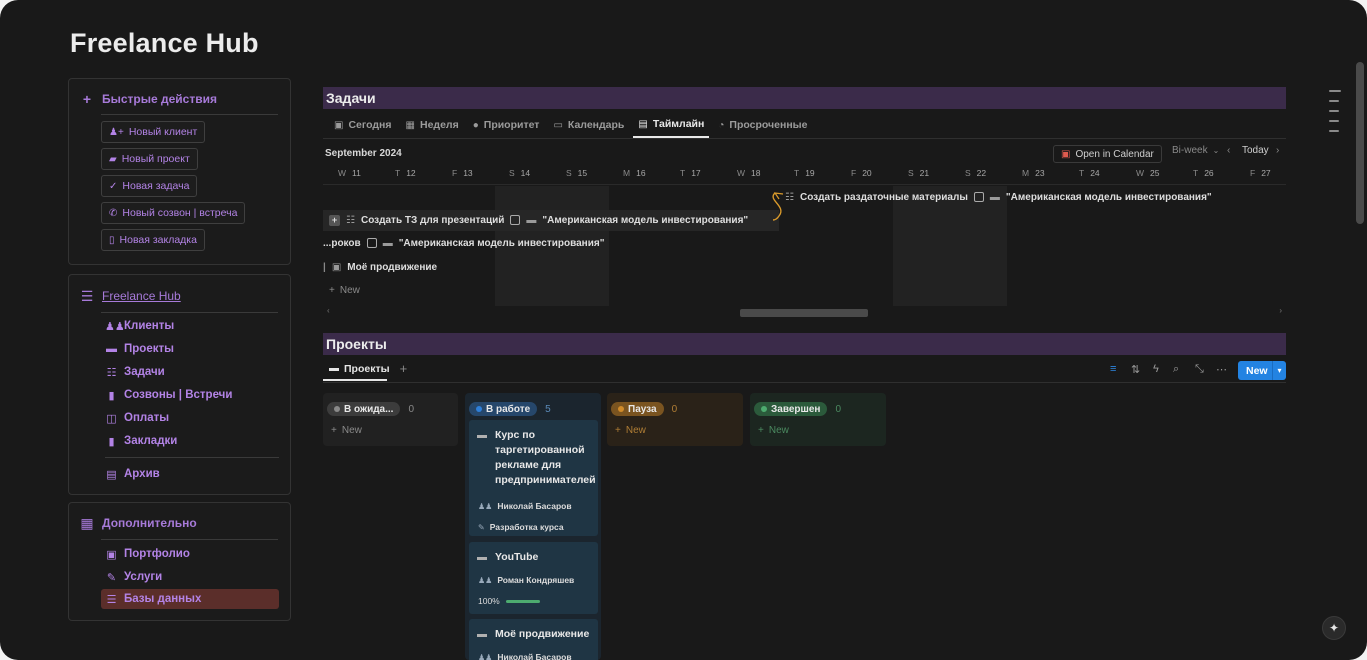  I want to click on nav-item-bookmarks: ▮ Закладки, so click(141, 441).